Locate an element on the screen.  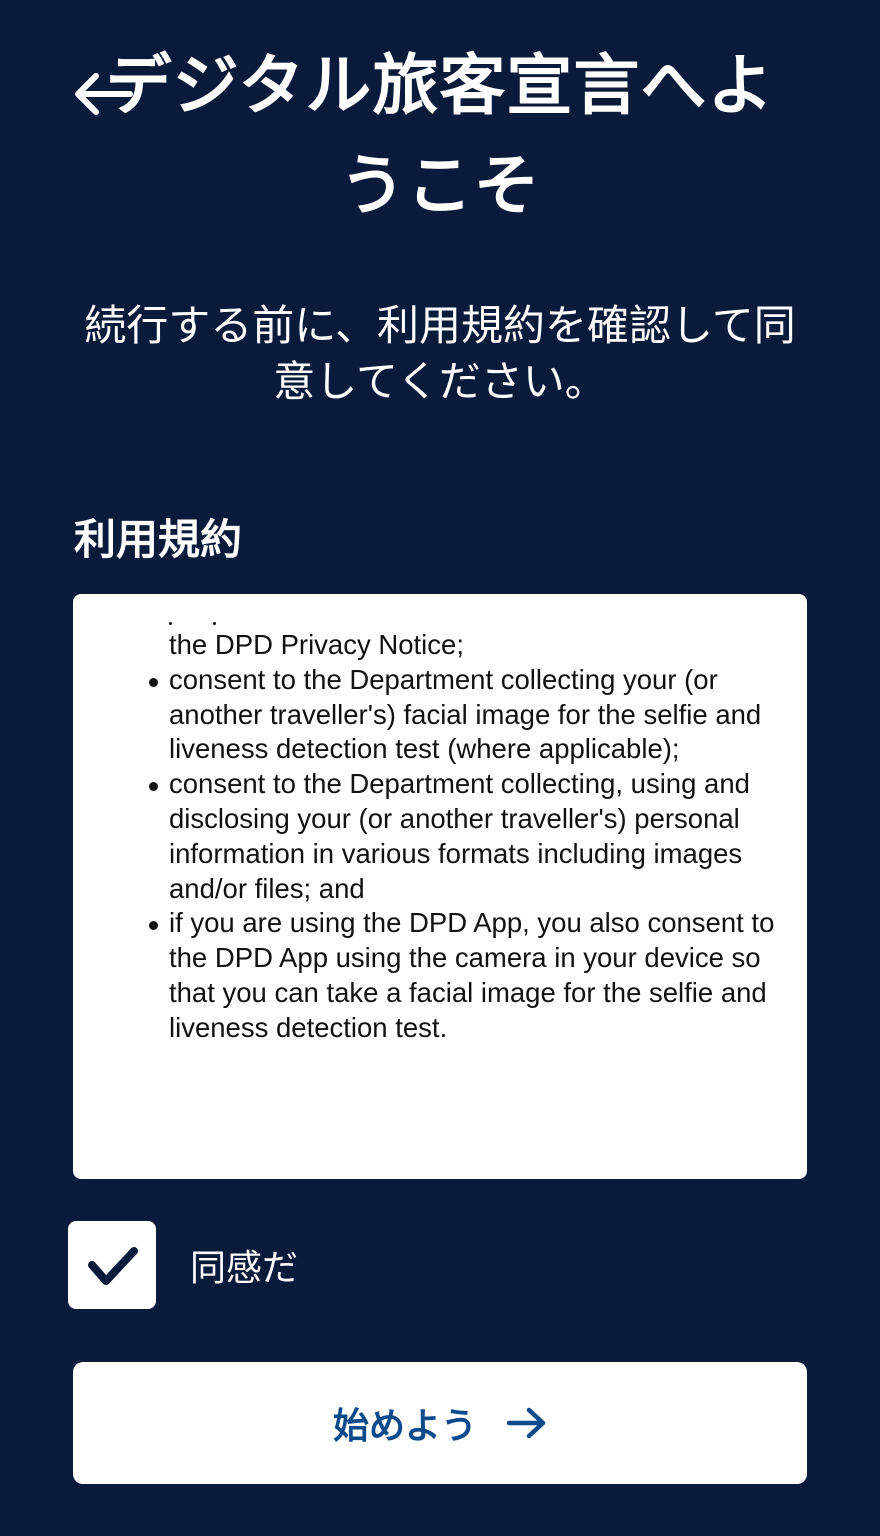
agree-checkbox is located at coordinates (112, 1265).